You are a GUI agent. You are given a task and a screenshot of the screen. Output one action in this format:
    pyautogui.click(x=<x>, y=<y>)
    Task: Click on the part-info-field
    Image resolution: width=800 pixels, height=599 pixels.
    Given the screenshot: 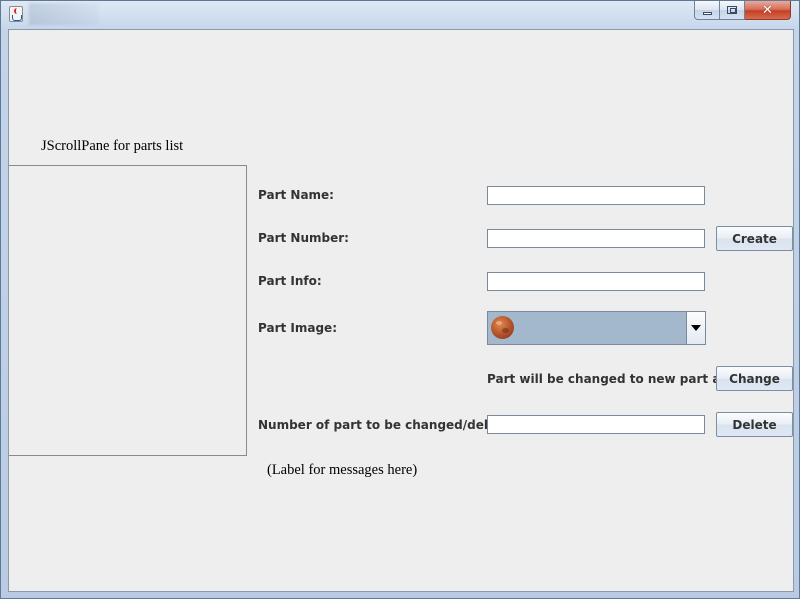 What is the action you would take?
    pyautogui.click(x=596, y=281)
    